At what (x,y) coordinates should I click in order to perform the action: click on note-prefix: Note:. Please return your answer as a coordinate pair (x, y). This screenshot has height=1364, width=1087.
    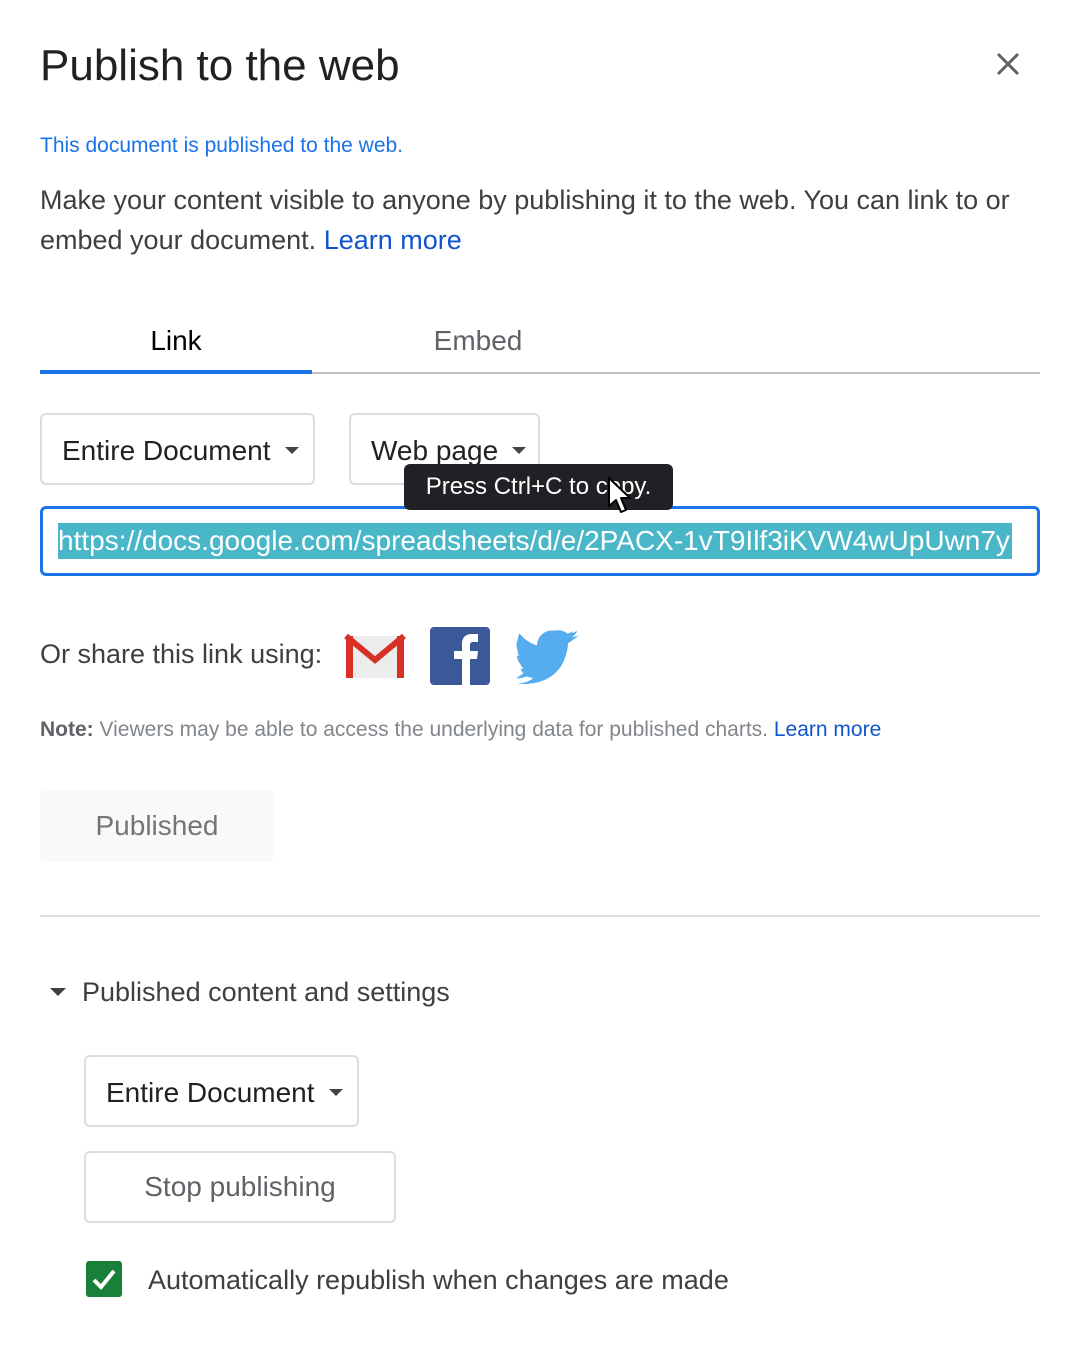
    Looking at the image, I should click on (67, 729).